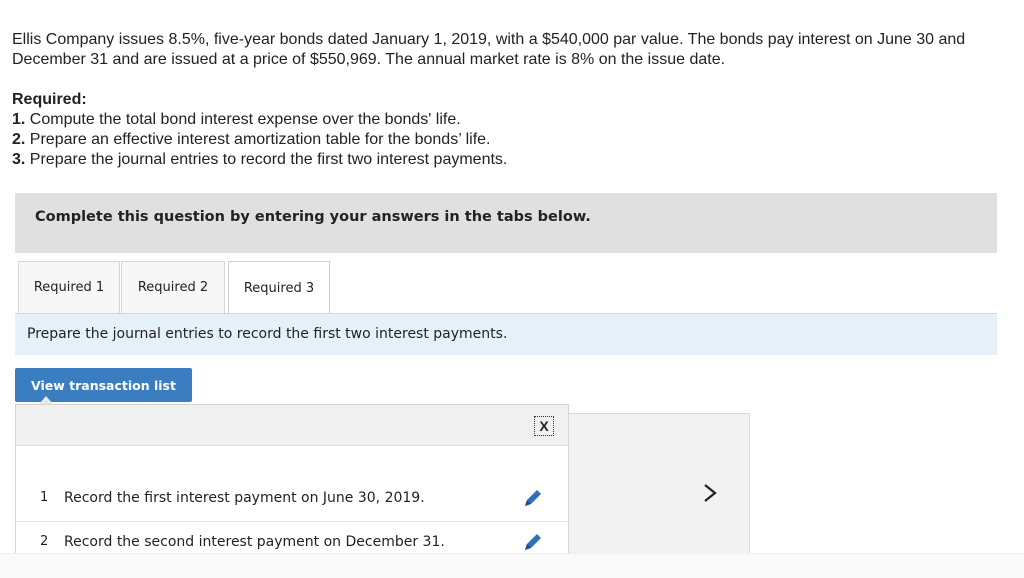 Image resolution: width=1024 pixels, height=578 pixels. What do you see at coordinates (44, 541) in the screenshot?
I see `transaction-number: 2` at bounding box center [44, 541].